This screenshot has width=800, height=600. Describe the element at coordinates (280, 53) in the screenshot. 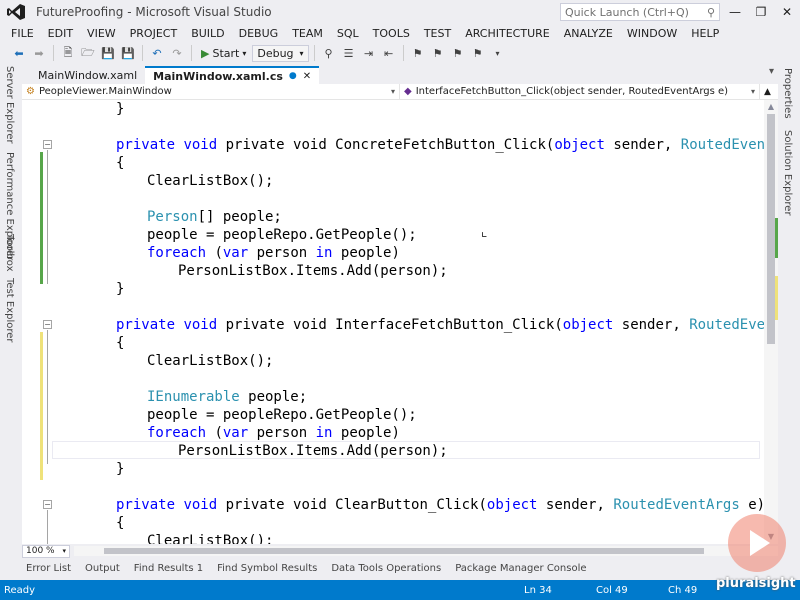

I see `solution-configuration-select: Debug ▾` at that location.